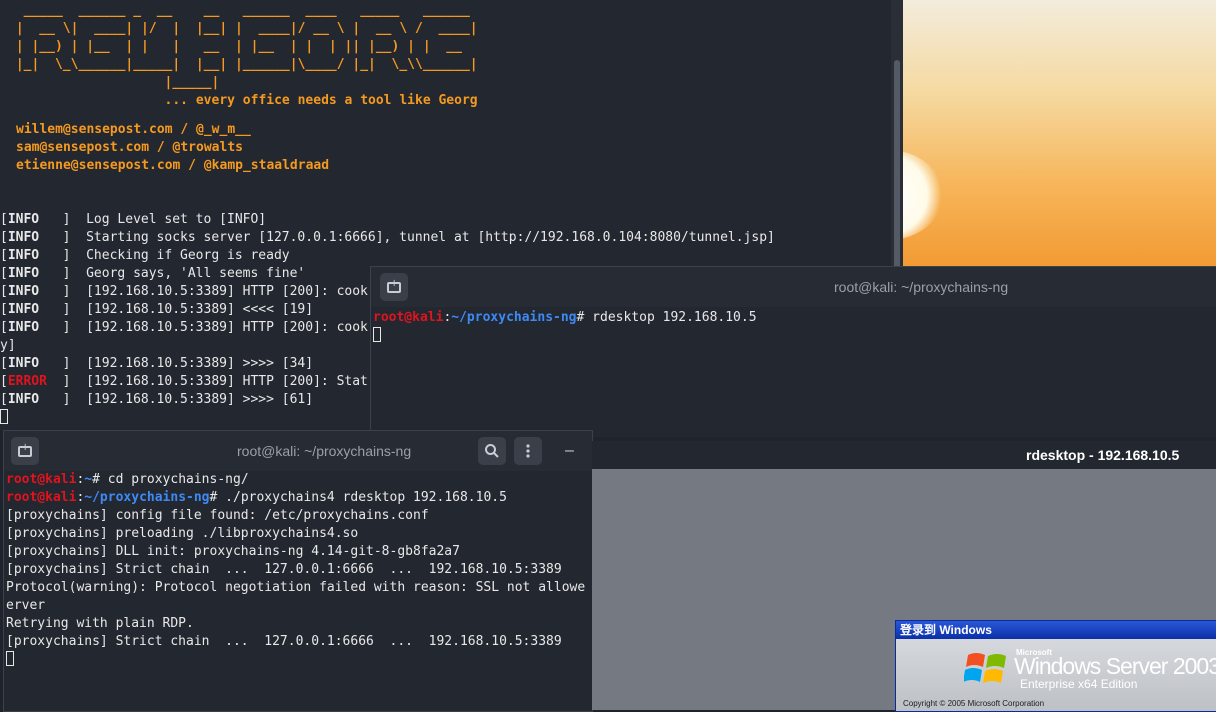 Image resolution: width=1216 pixels, height=712 pixels. Describe the element at coordinates (1079, 684) in the screenshot. I see `product-edition: Enterprise x64 Edition` at that location.